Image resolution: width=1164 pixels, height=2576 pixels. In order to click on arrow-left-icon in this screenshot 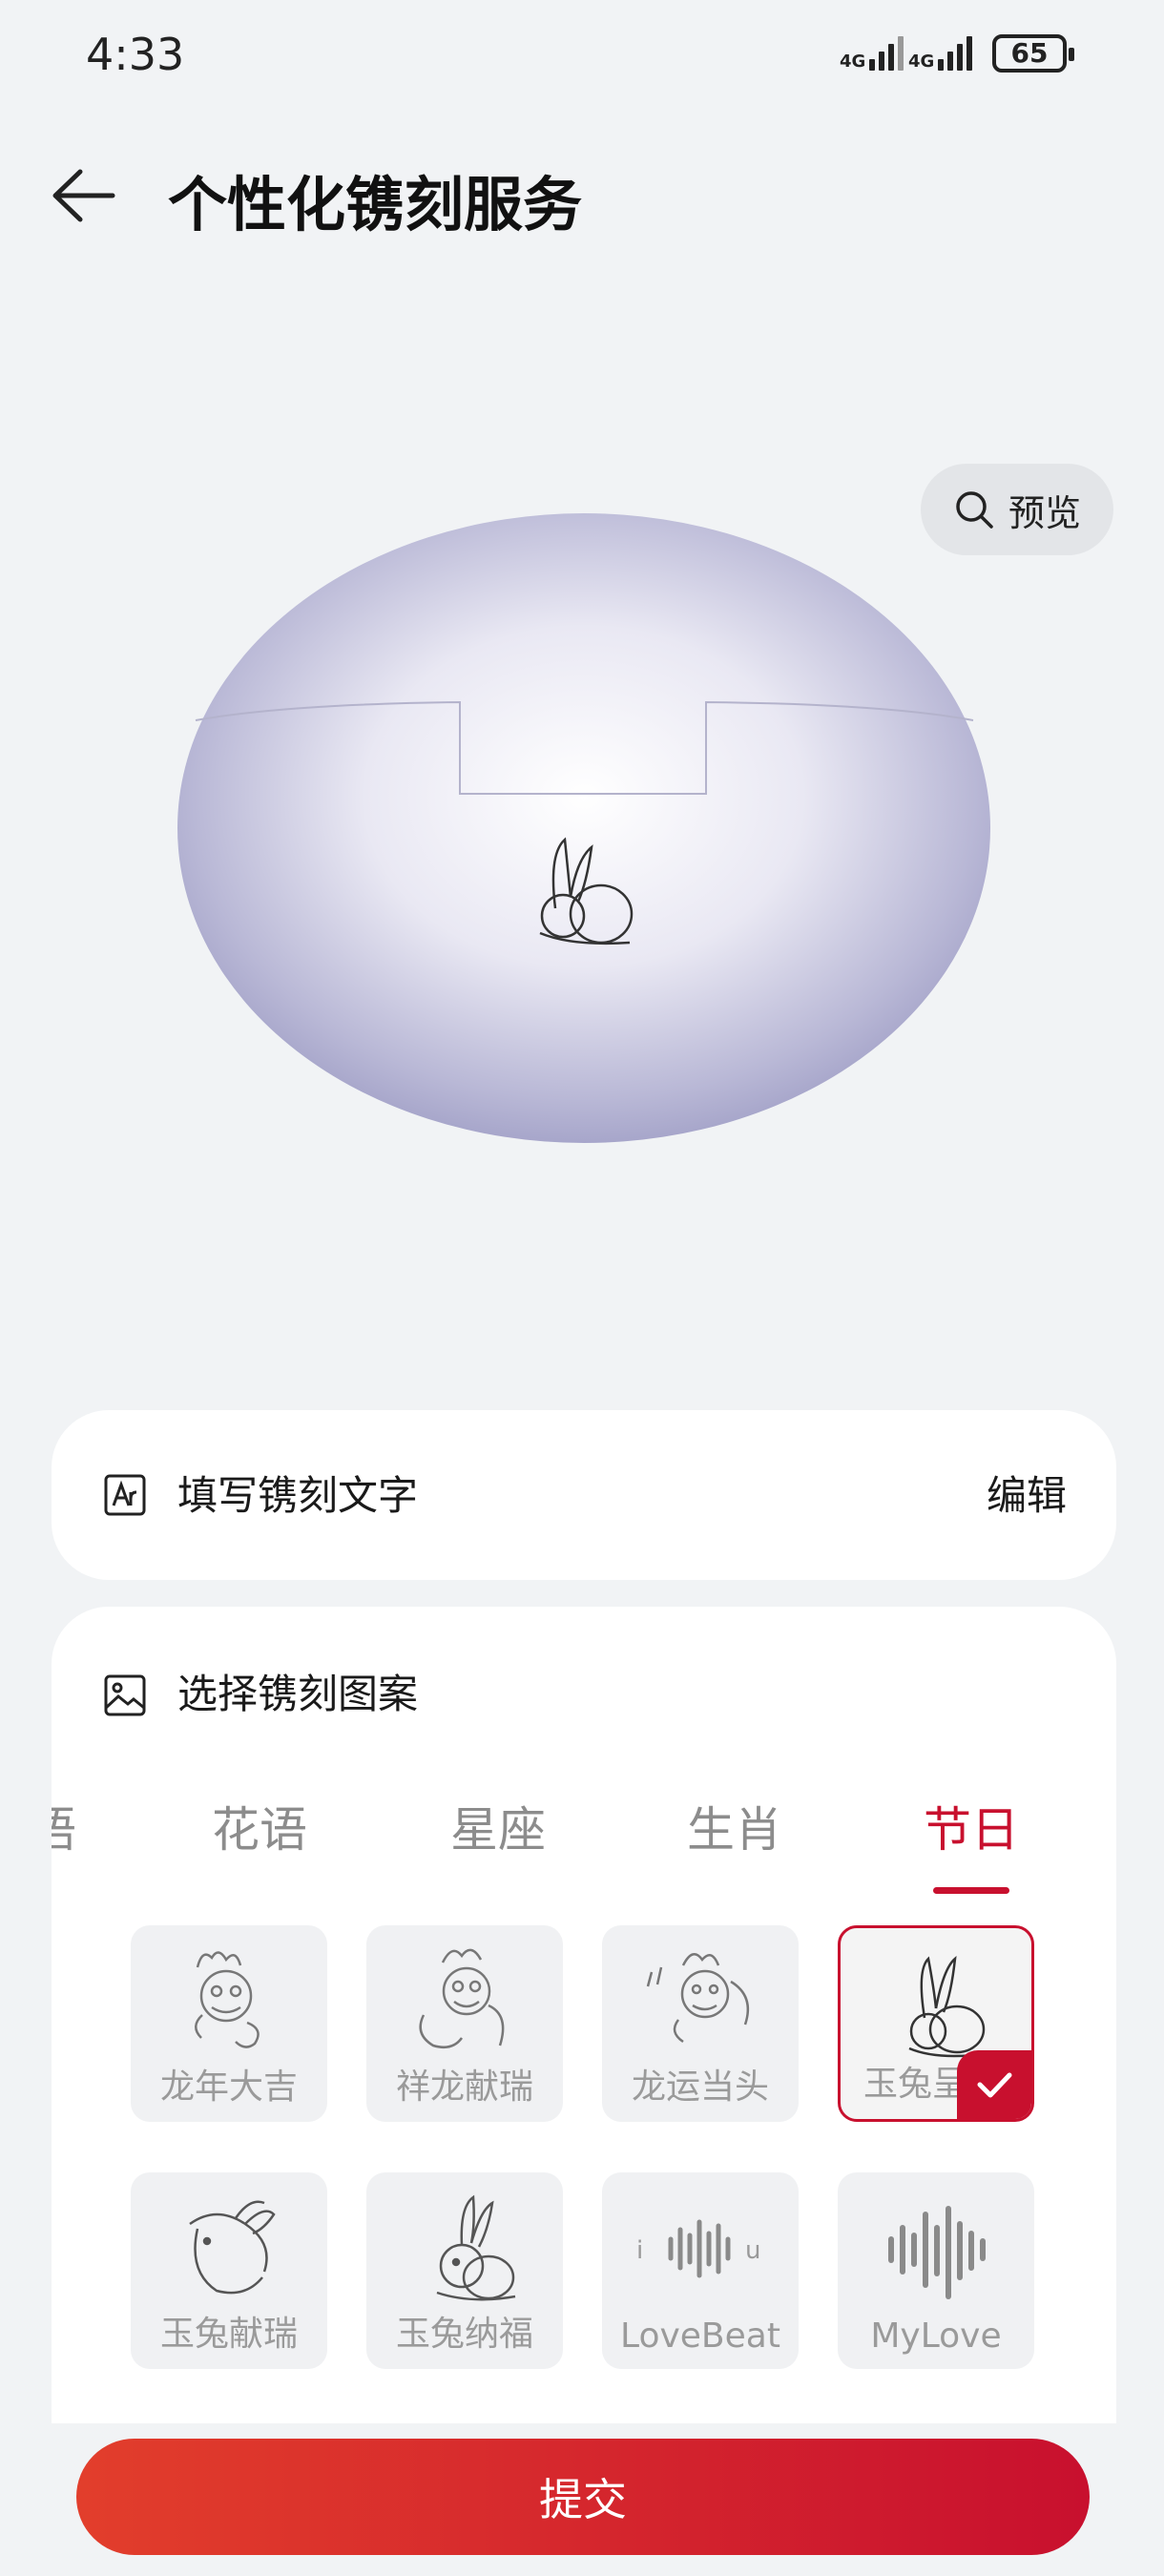, I will do `click(84, 195)`.